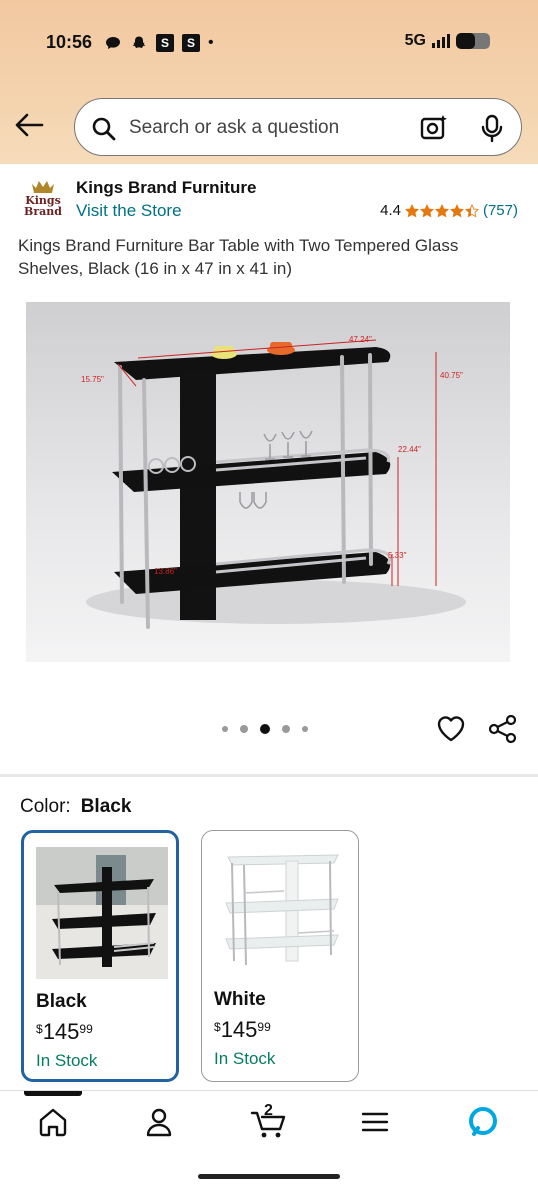  Describe the element at coordinates (397, 555) in the screenshot. I see `dimension-label: 5.33"` at that location.